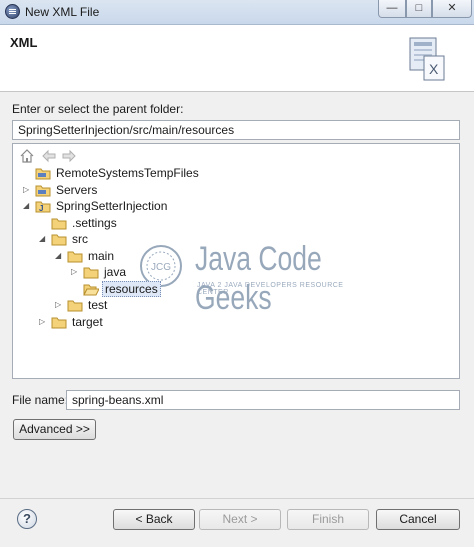 Image resolution: width=474 pixels, height=547 pixels. I want to click on title-bar: New XML File — □ ✕, so click(237, 12).